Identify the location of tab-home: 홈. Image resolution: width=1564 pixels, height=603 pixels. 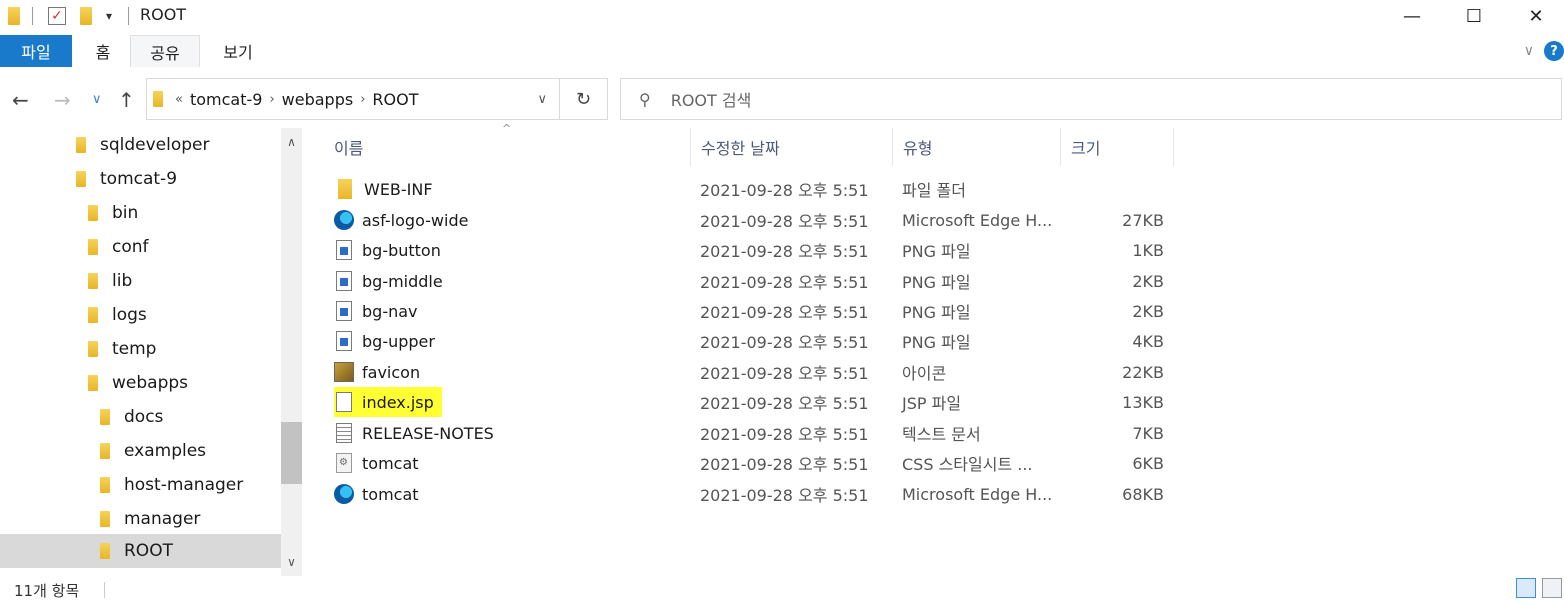
(103, 51).